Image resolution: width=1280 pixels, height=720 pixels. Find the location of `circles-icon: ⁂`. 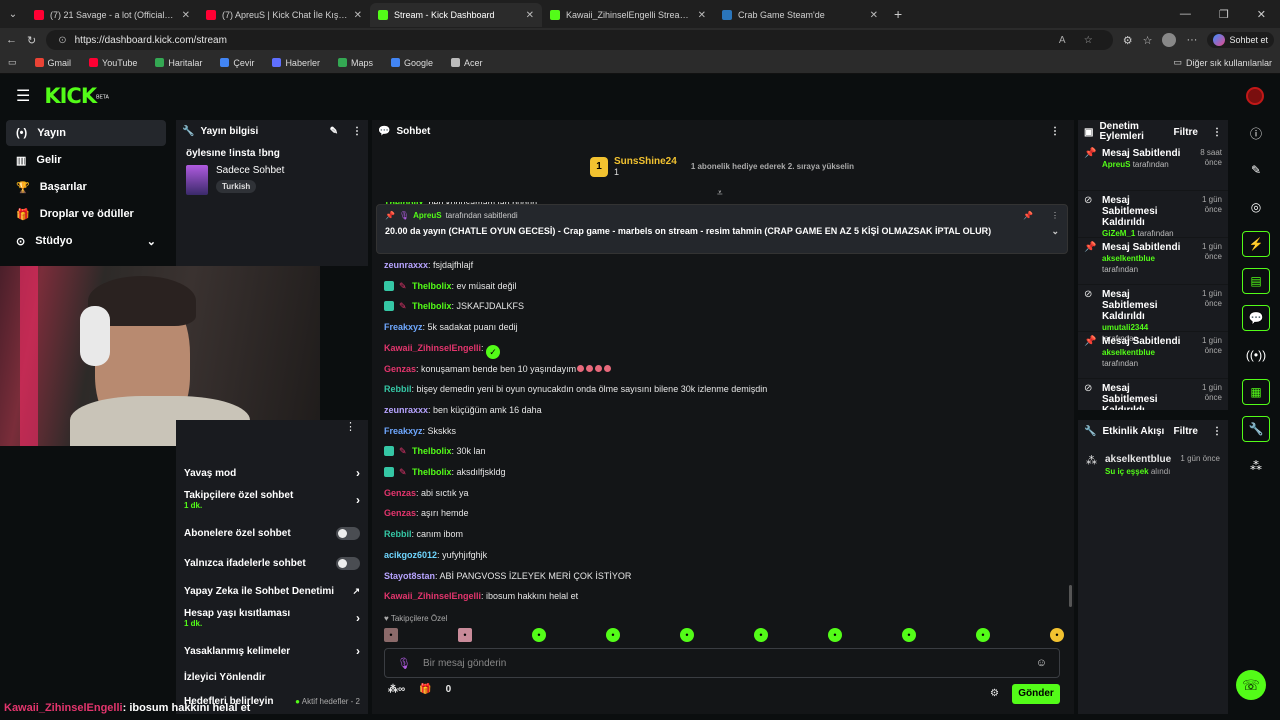

circles-icon: ⁂ is located at coordinates (1256, 466).